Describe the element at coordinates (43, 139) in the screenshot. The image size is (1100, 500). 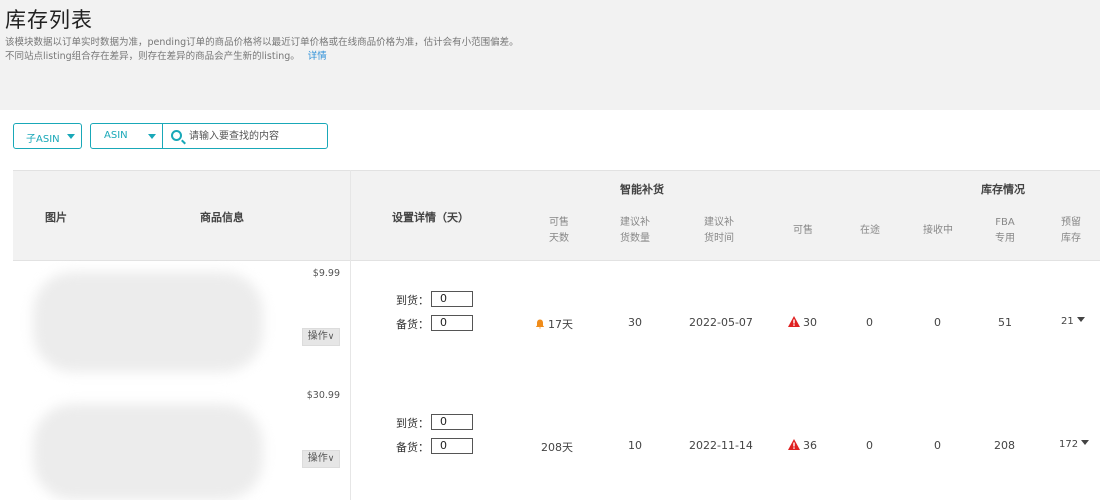
I see `child-asin-select-label: 子ASIN` at that location.